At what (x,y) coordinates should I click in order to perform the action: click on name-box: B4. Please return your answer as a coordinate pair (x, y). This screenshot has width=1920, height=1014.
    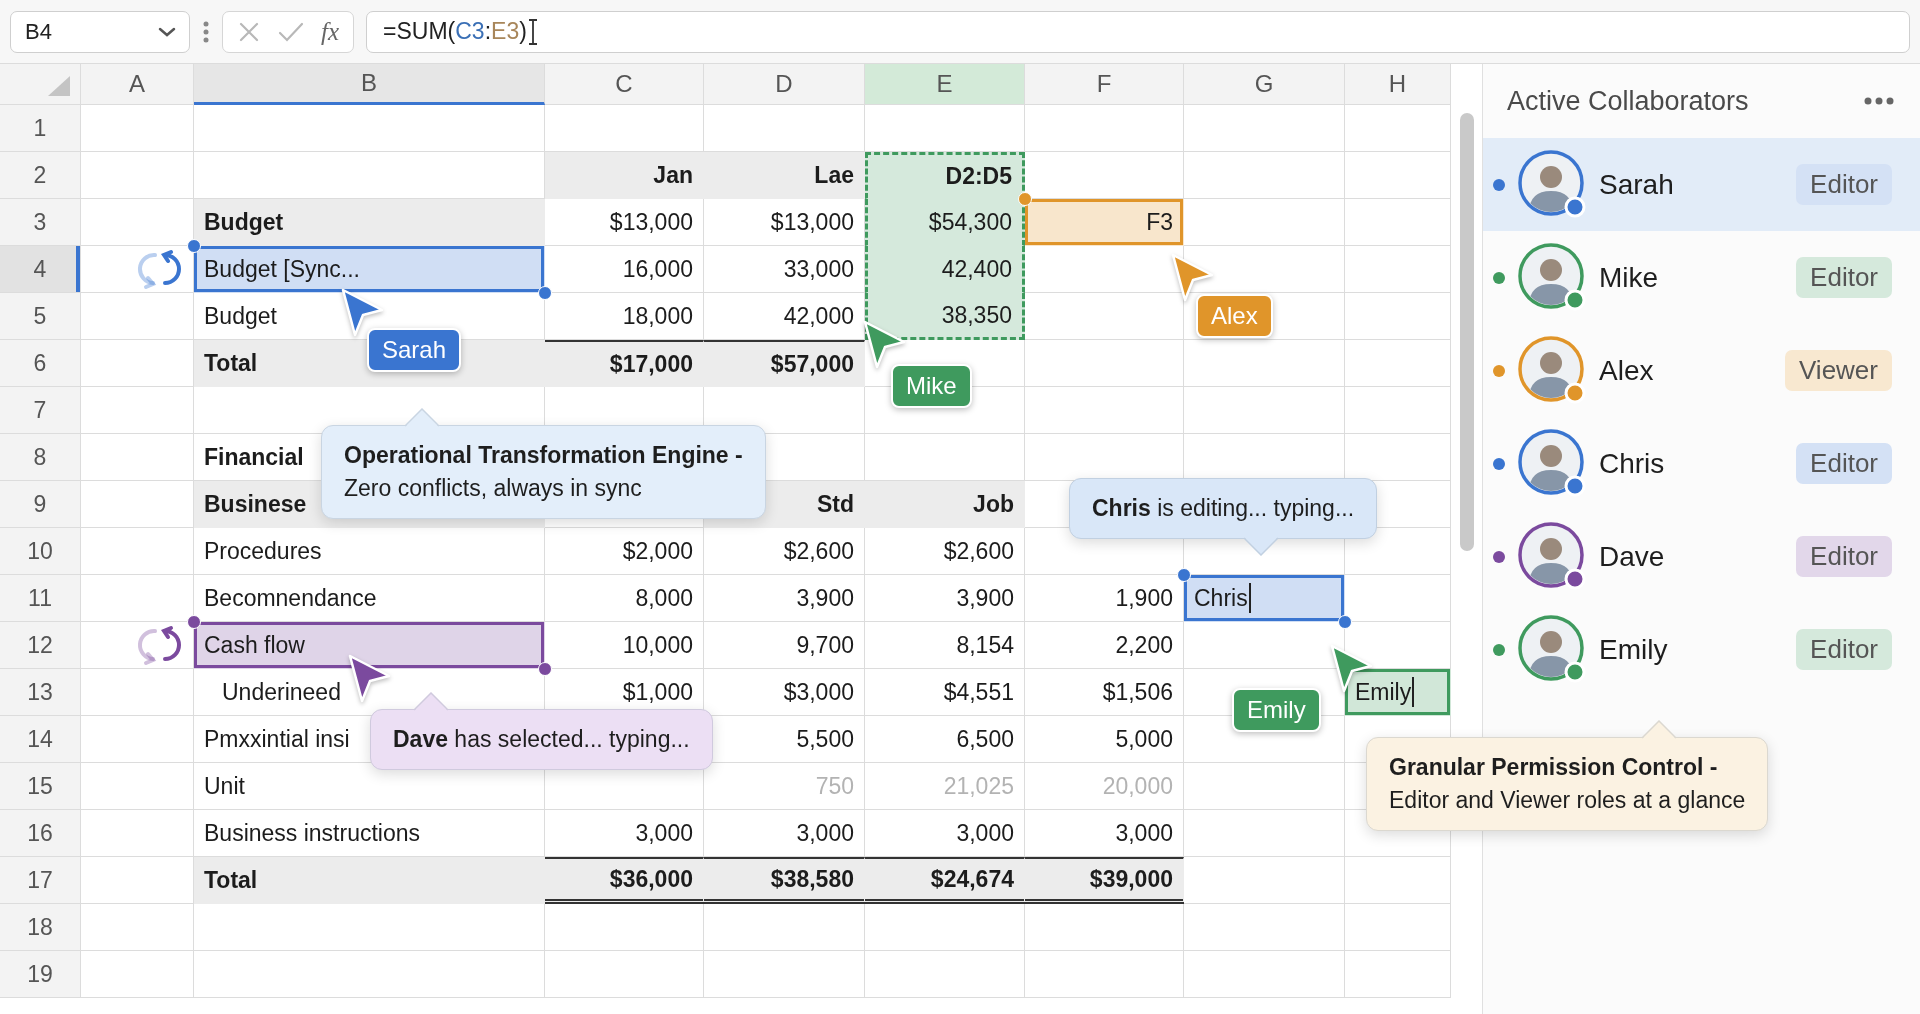
    Looking at the image, I should click on (100, 31).